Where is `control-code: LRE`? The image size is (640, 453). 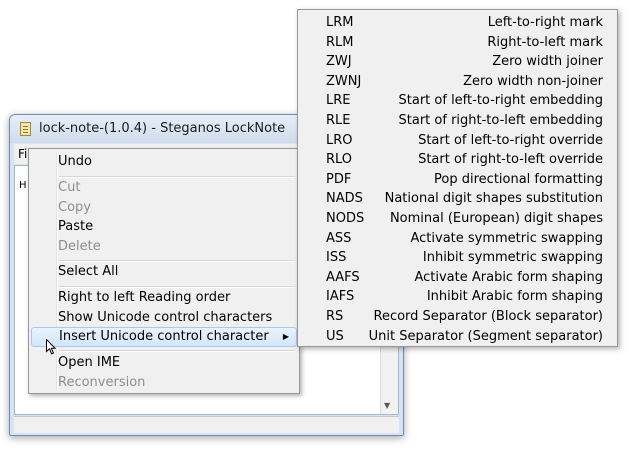
control-code: LRE is located at coordinates (338, 101).